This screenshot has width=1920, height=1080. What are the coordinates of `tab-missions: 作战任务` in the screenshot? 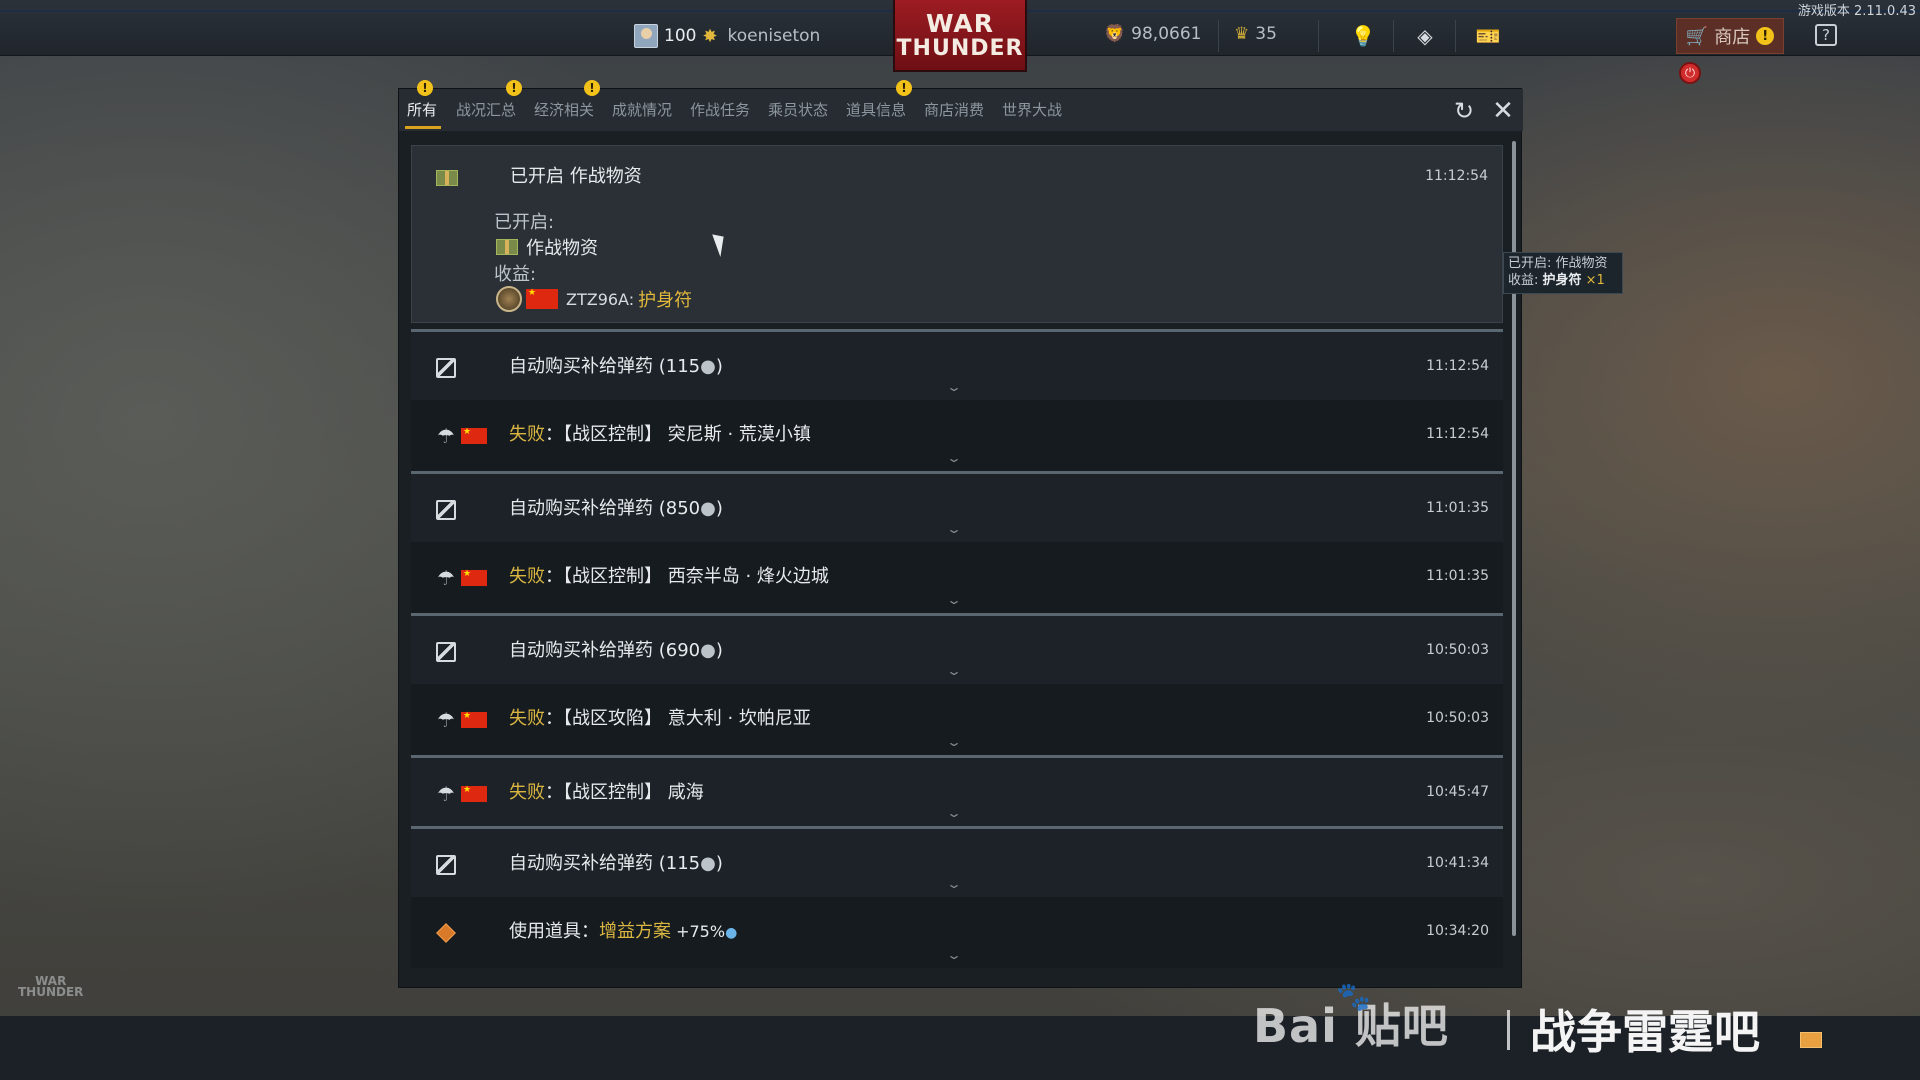 It's located at (720, 114).